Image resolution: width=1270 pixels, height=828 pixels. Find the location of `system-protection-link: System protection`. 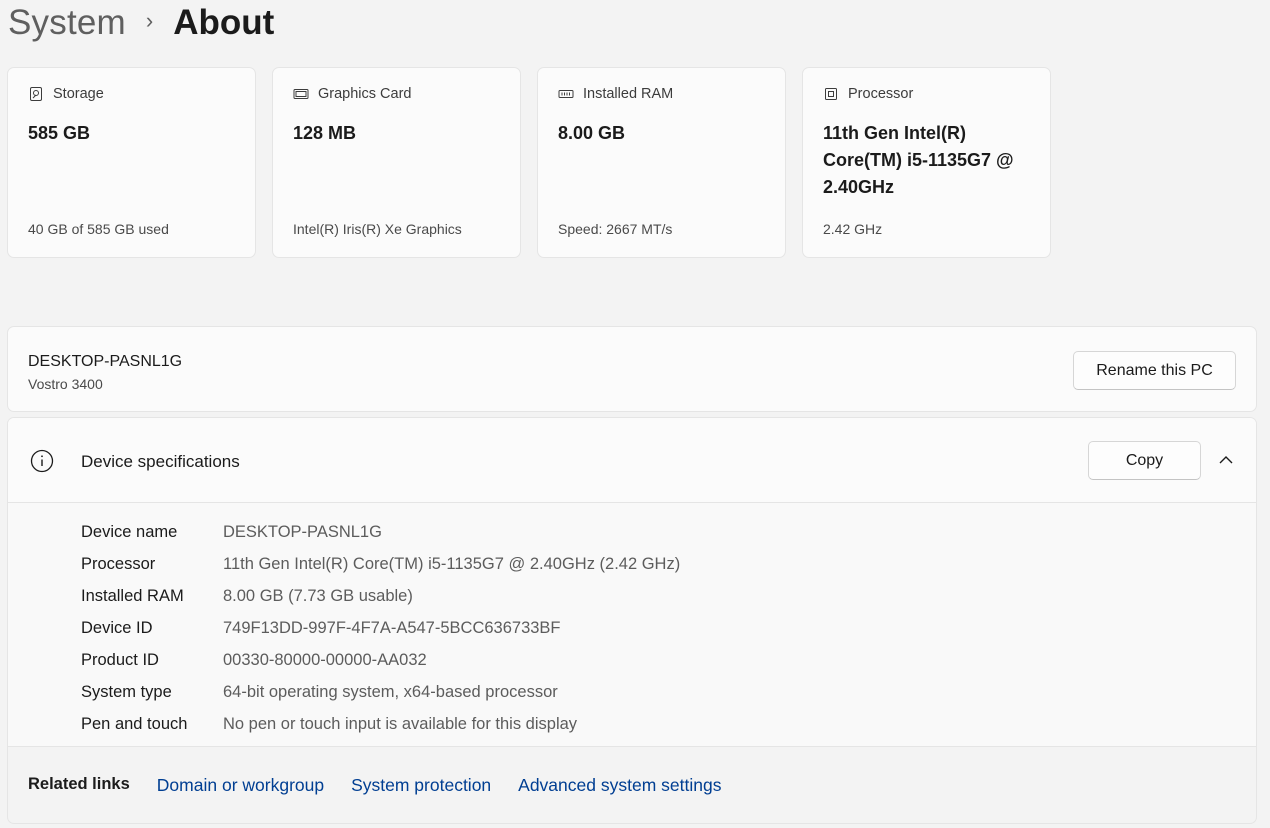

system-protection-link: System protection is located at coordinates (421, 785).